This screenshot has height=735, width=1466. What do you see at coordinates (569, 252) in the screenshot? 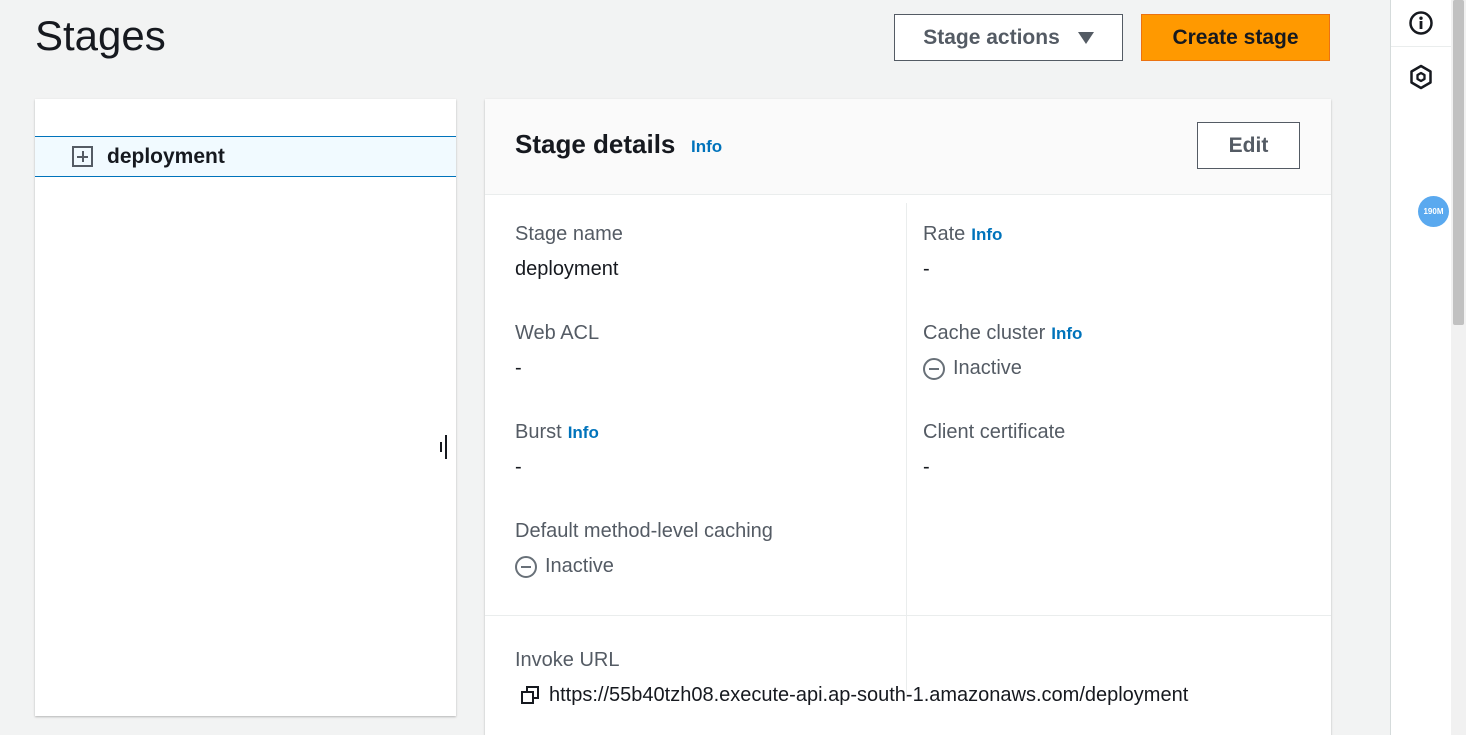
I see `field-stage-name: Stage name deployment` at bounding box center [569, 252].